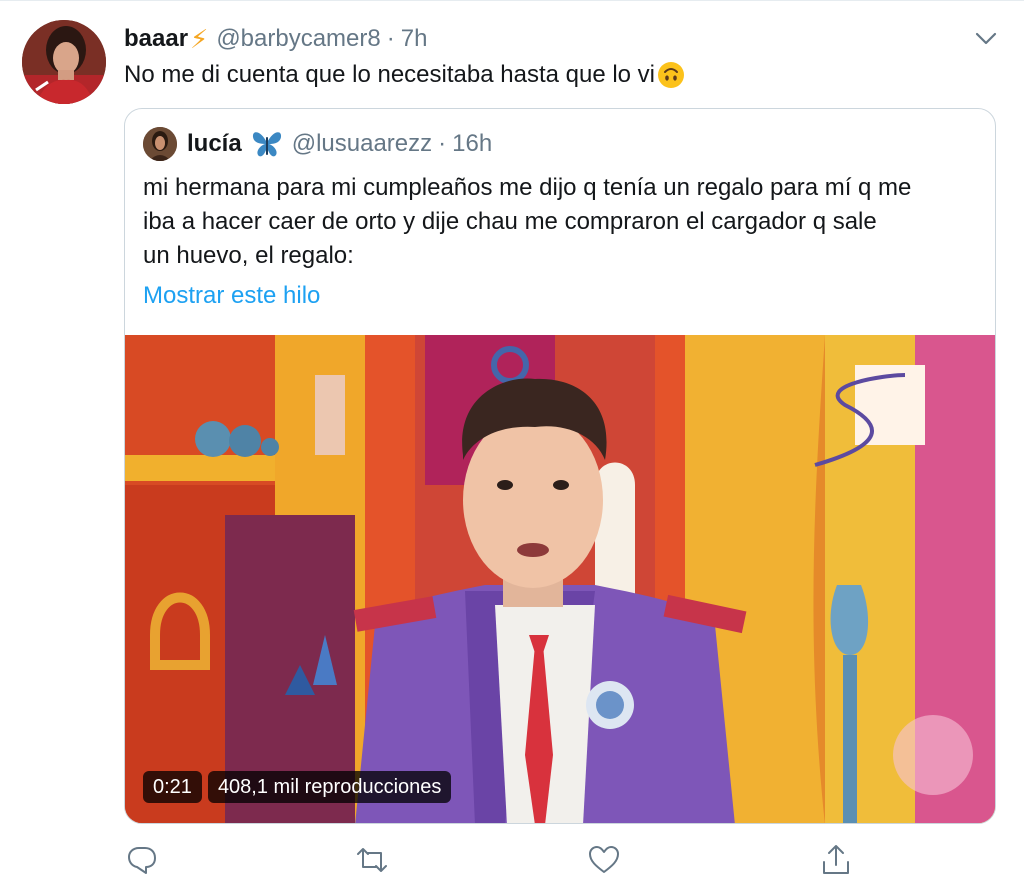 This screenshot has width=1024, height=888. What do you see at coordinates (329, 787) in the screenshot?
I see `video-views: 408,1 mil reproducciones` at bounding box center [329, 787].